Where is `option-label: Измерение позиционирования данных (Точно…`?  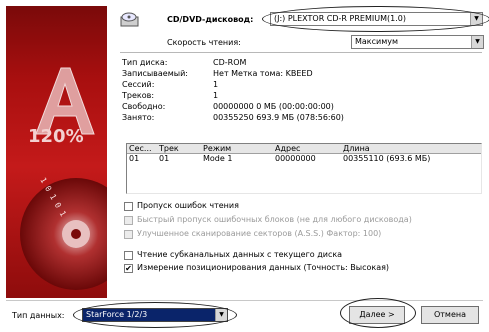 option-label: Измерение позиционирования данных (Точно… is located at coordinates (263, 268).